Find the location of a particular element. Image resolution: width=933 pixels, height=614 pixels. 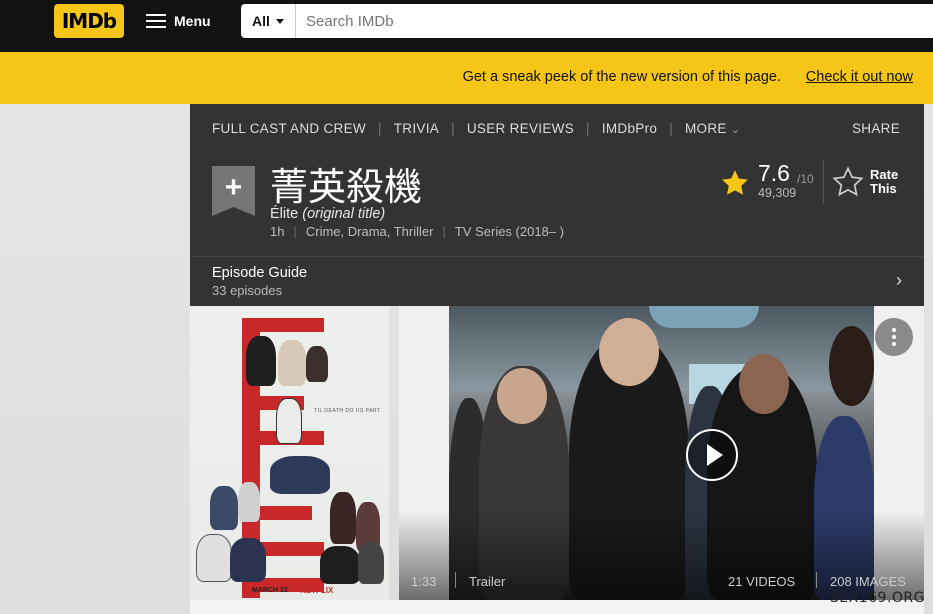

episode-count: 33 episodes is located at coordinates (247, 290).